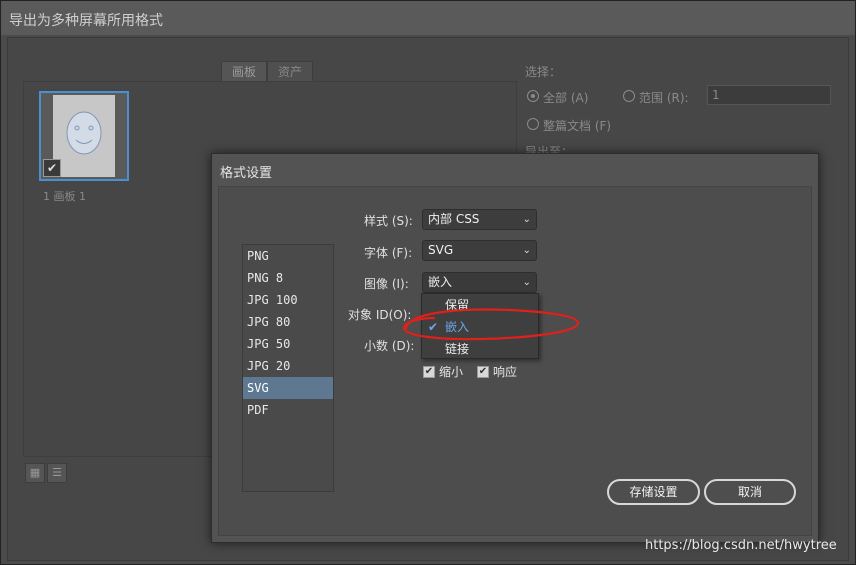 This screenshot has height=565, width=856. What do you see at coordinates (440, 282) in the screenshot?
I see `image-value: 嵌入` at bounding box center [440, 282].